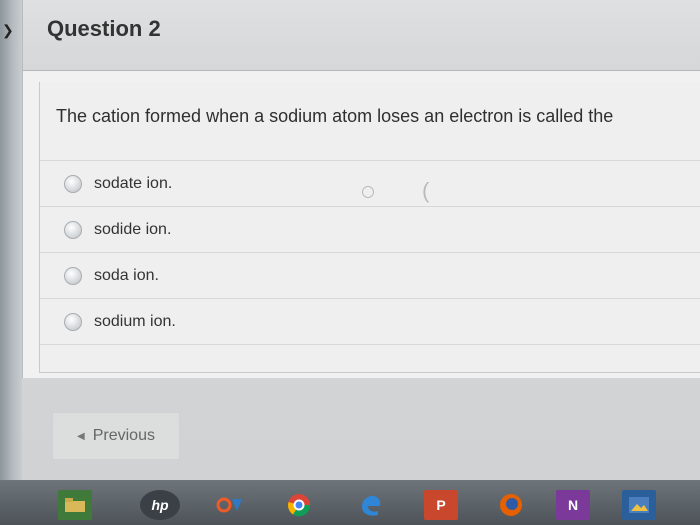  What do you see at coordinates (133, 229) in the screenshot?
I see `answer-option-label: sodide ion.` at bounding box center [133, 229].